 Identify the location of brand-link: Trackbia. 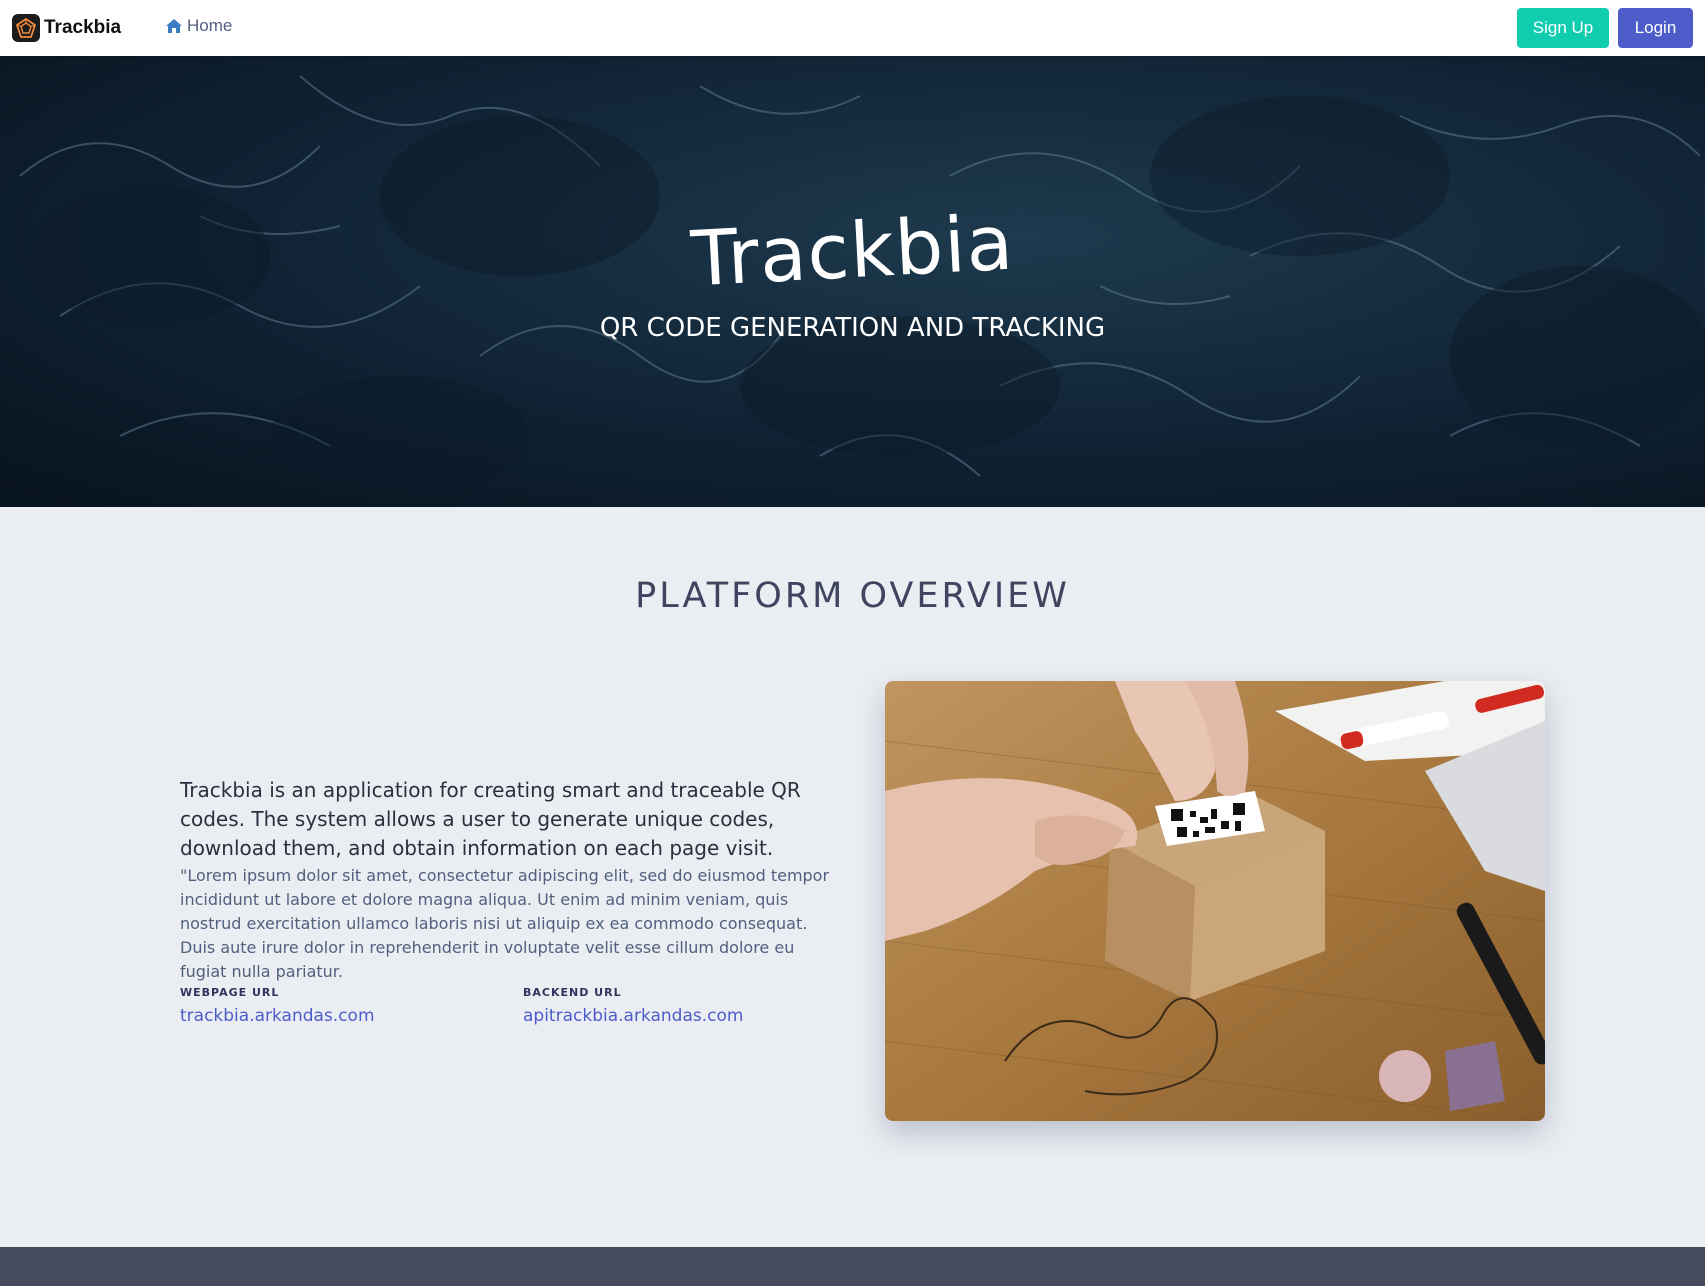
(66, 28).